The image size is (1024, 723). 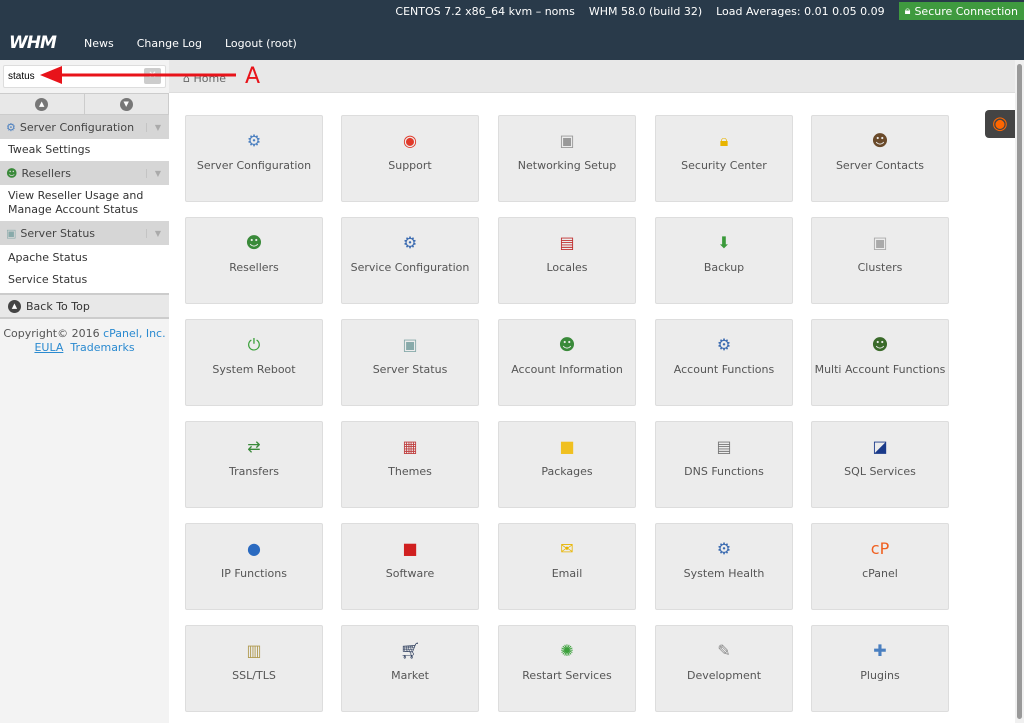 What do you see at coordinates (84, 173) in the screenshot?
I see `category-resellers: ☻ Resellers ▼` at bounding box center [84, 173].